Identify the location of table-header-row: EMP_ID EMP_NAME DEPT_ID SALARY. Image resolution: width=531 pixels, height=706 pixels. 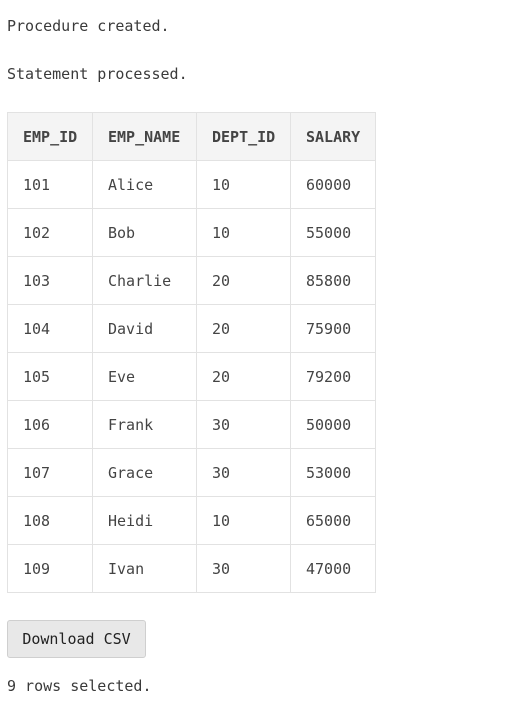
(191, 136).